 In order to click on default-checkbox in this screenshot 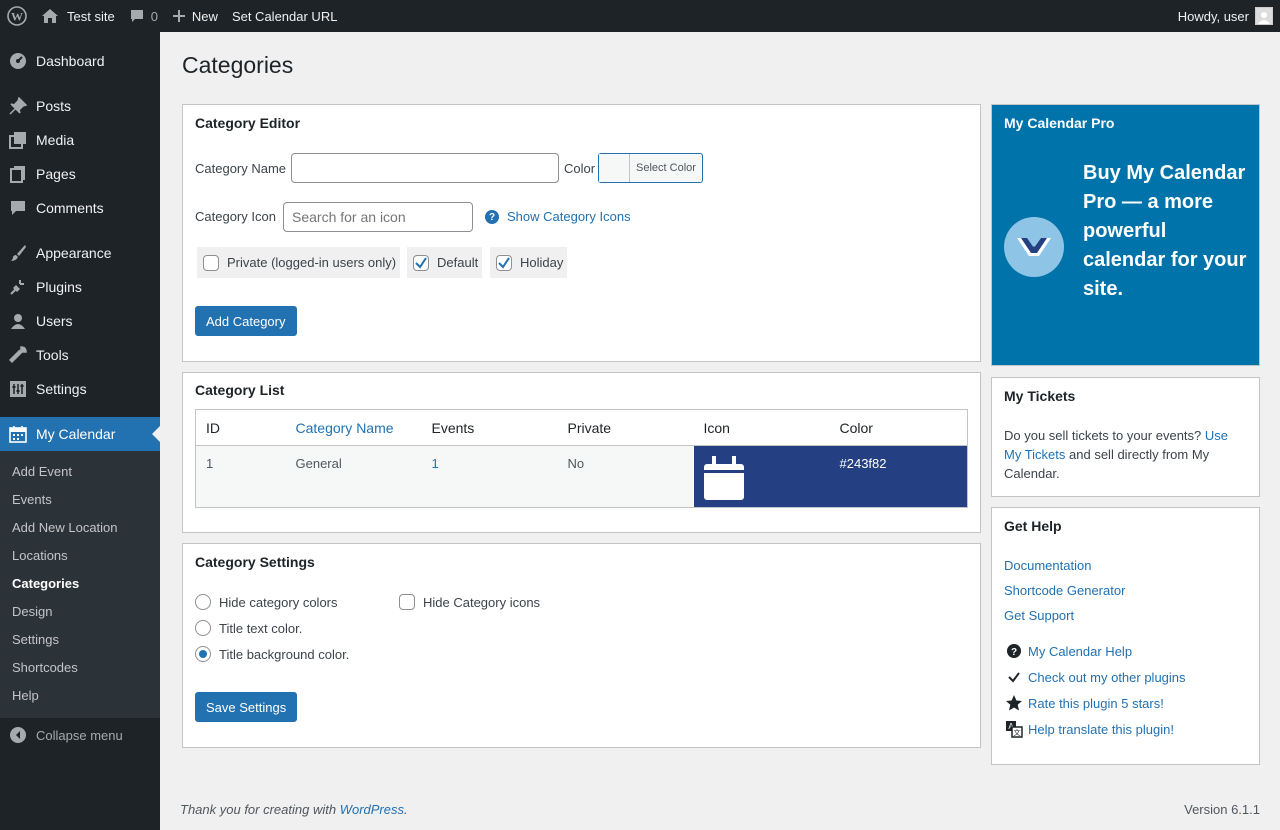, I will do `click(421, 262)`.